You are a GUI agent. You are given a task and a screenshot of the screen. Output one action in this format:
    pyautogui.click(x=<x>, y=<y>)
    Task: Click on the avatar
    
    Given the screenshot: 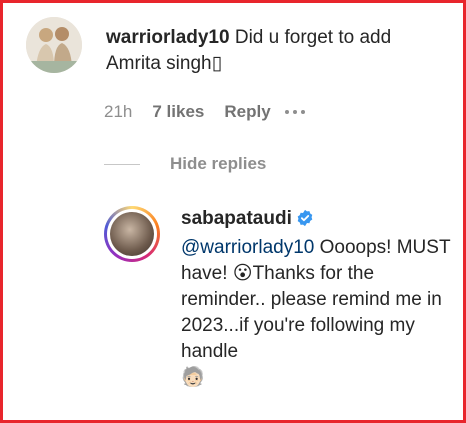 What is the action you would take?
    pyautogui.click(x=54, y=45)
    